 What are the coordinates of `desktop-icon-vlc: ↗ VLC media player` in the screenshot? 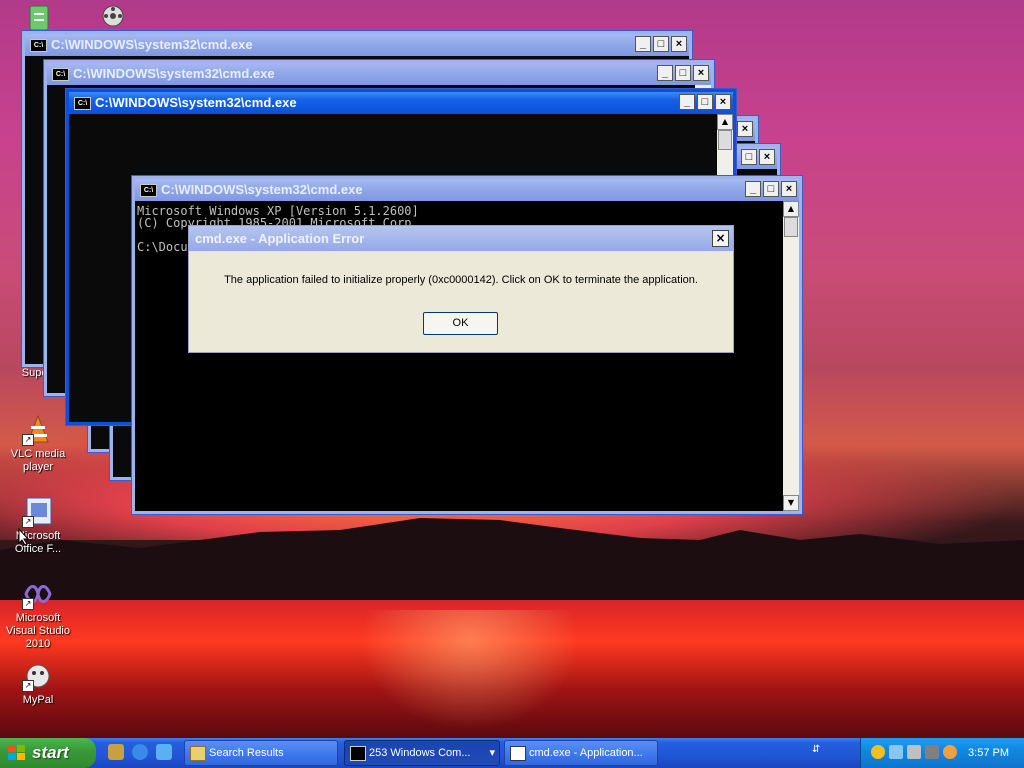 It's located at (38, 444).